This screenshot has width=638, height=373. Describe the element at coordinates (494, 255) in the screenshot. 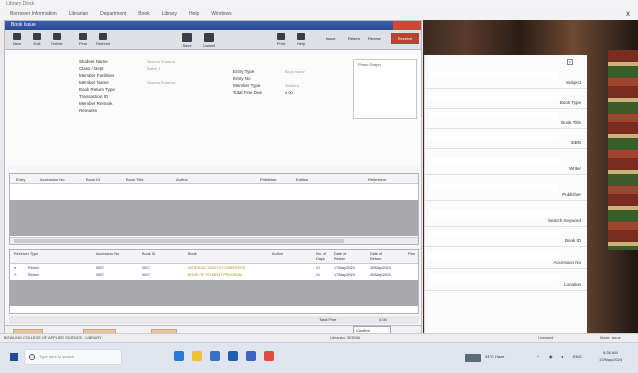

I see `accession-no-input` at that location.